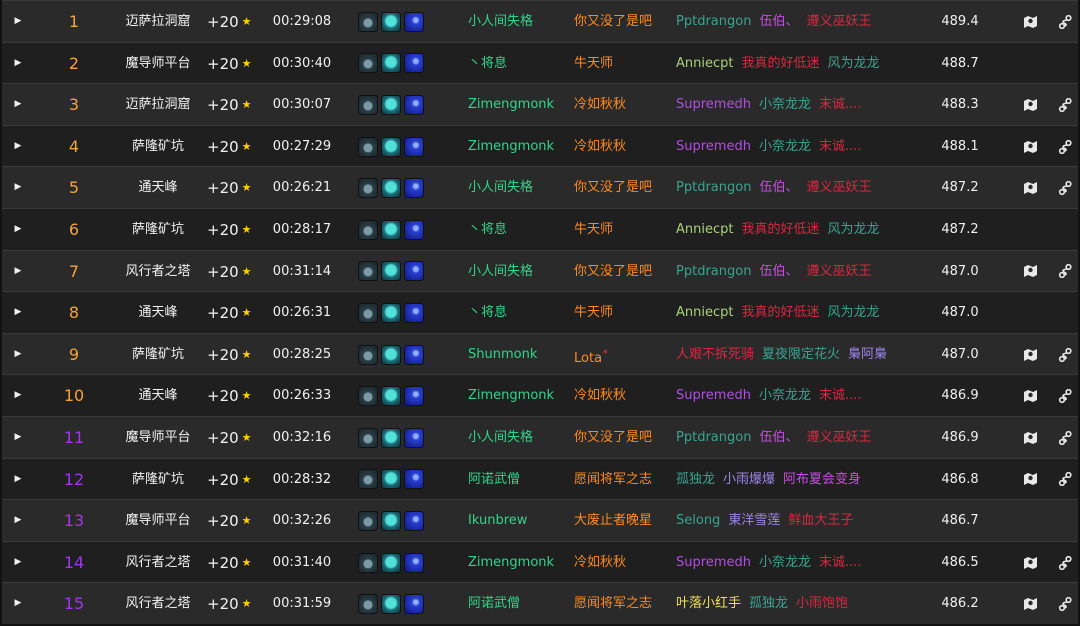  I want to click on dps-player: 我真的好低迷, so click(780, 229).